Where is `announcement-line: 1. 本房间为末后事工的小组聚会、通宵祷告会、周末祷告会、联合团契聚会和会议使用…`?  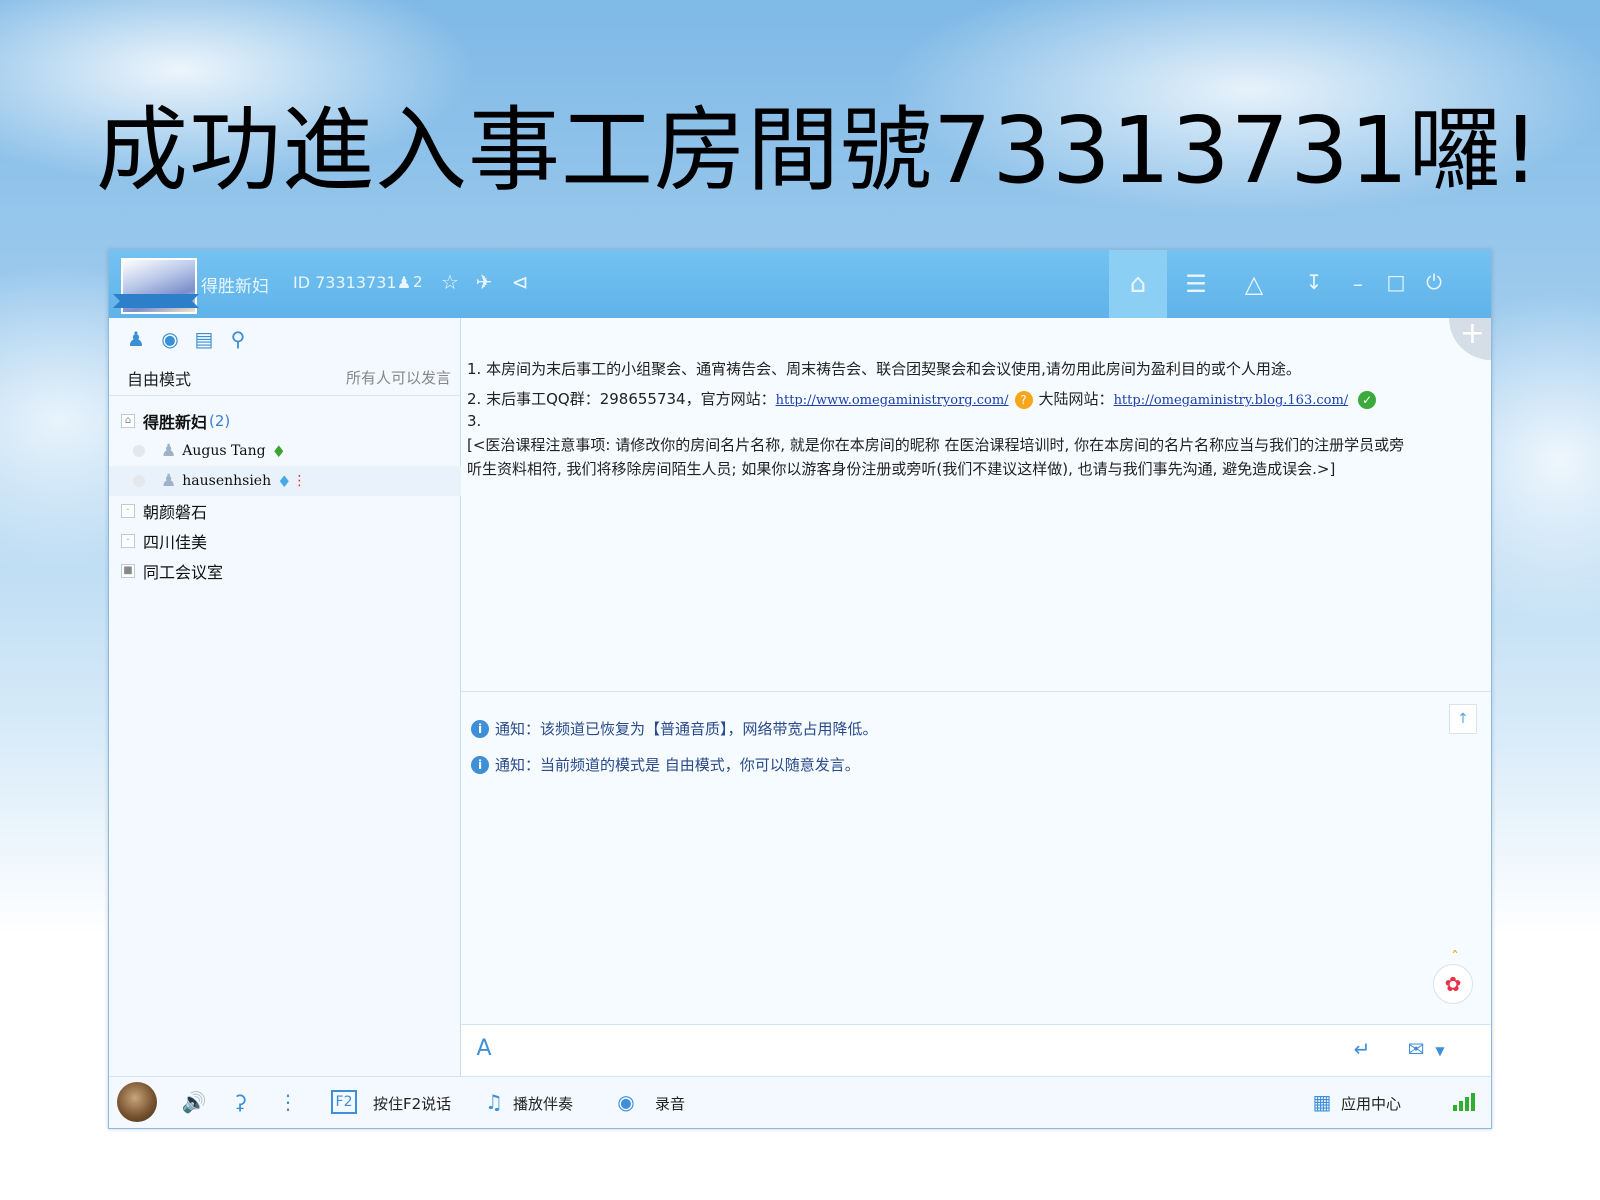
announcement-line: 1. 本房间为末后事工的小组聚会、通宵祷告会、周末祷告会、联合团契聚会和会议使用… is located at coordinates (884, 369).